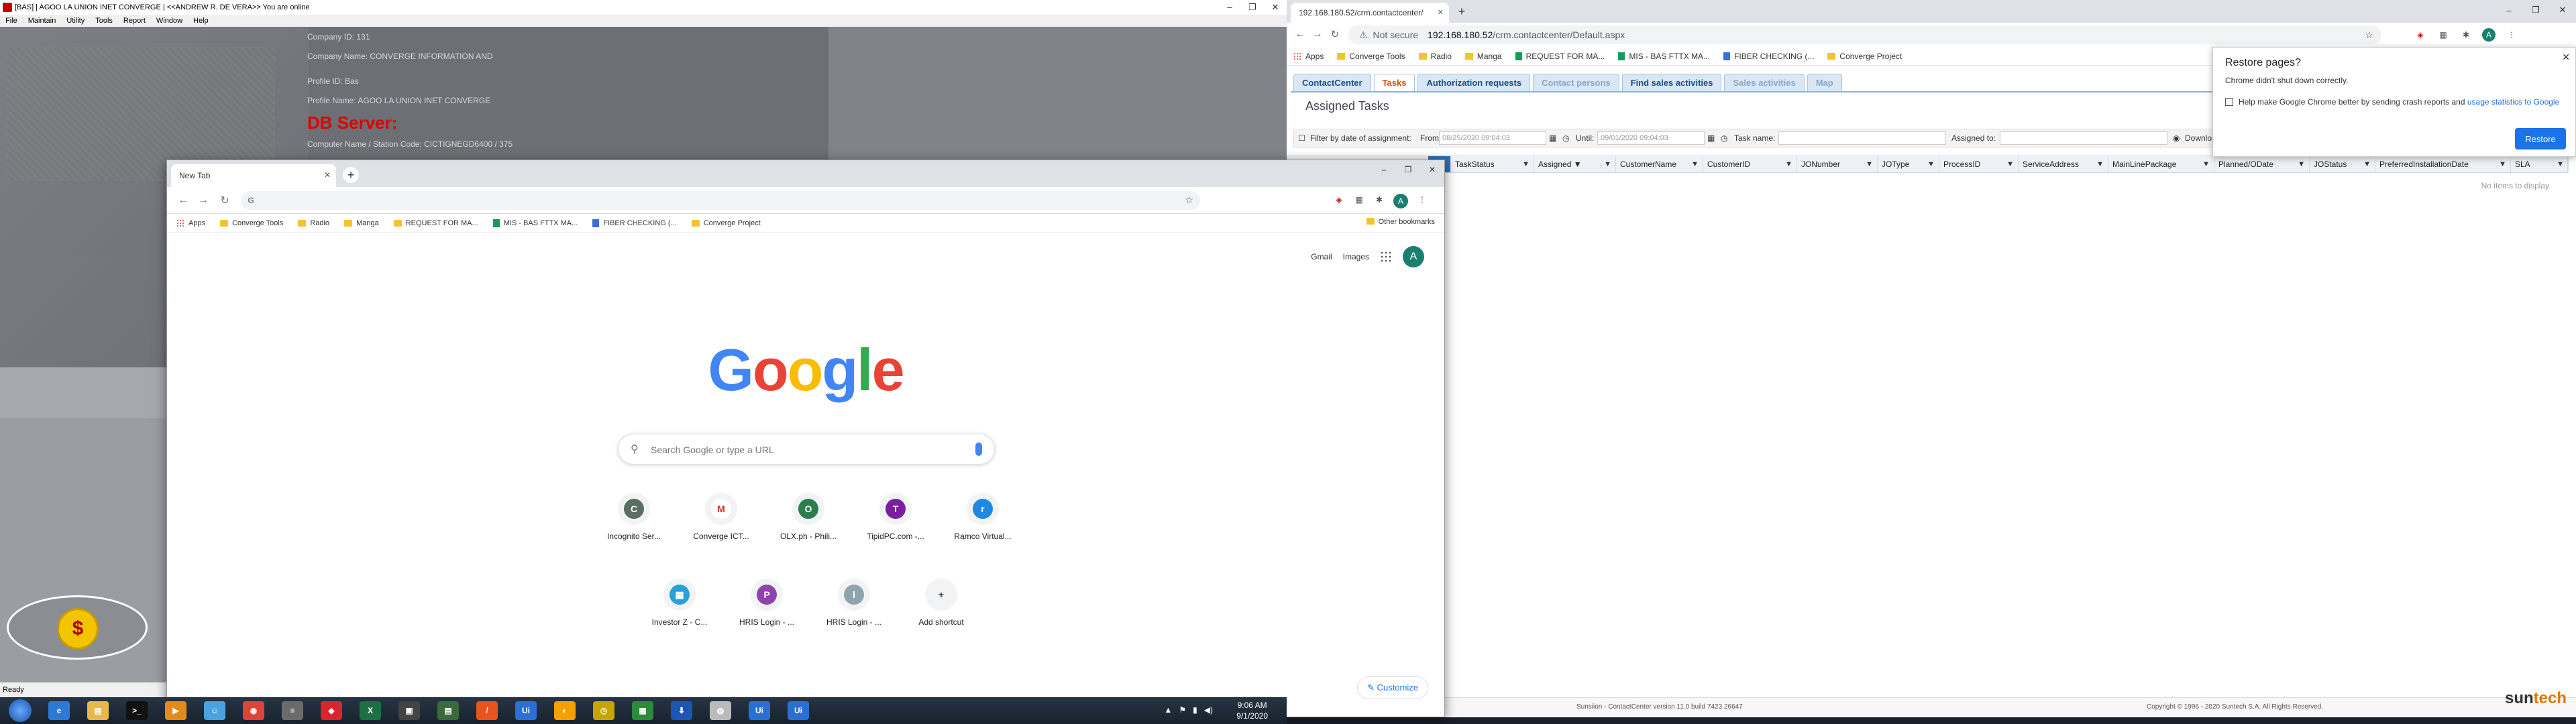 This screenshot has height=724, width=2576. Describe the element at coordinates (1392, 687) in the screenshot. I see `customize-button: ✎ Customize` at that location.